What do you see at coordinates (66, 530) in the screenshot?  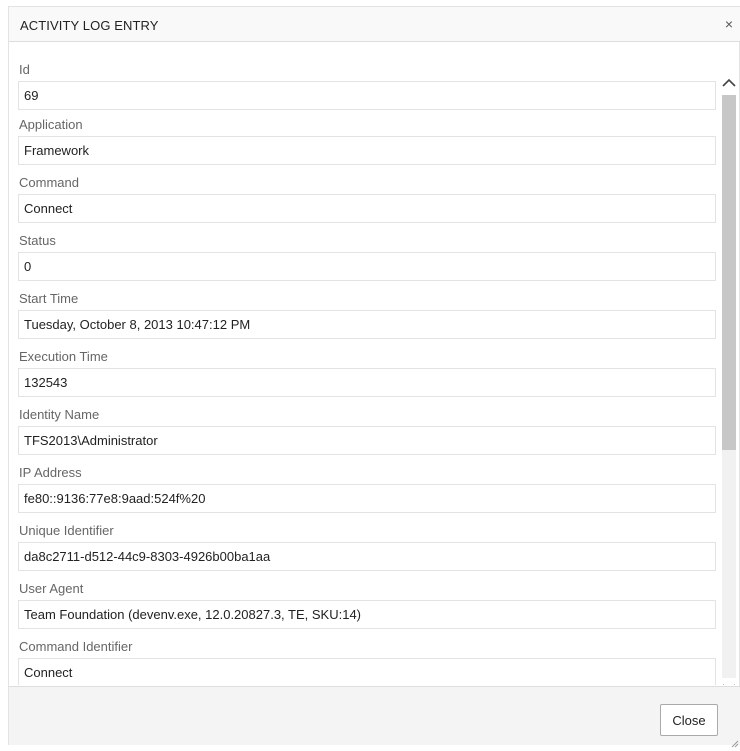 I see `field-label: Unique Identifier` at bounding box center [66, 530].